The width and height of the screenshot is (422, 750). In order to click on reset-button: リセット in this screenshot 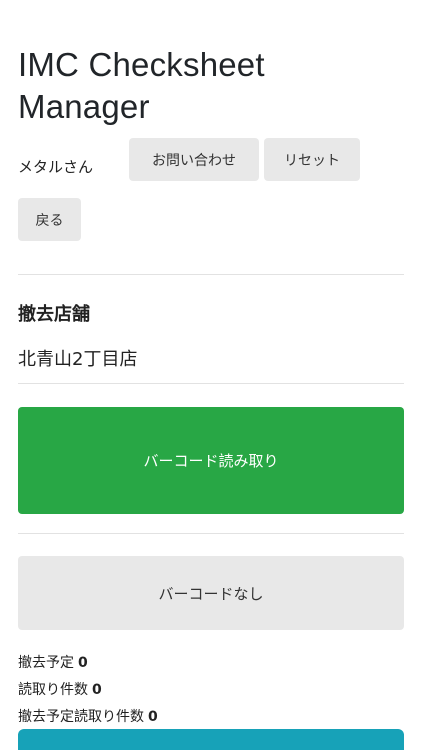, I will do `click(312, 159)`.